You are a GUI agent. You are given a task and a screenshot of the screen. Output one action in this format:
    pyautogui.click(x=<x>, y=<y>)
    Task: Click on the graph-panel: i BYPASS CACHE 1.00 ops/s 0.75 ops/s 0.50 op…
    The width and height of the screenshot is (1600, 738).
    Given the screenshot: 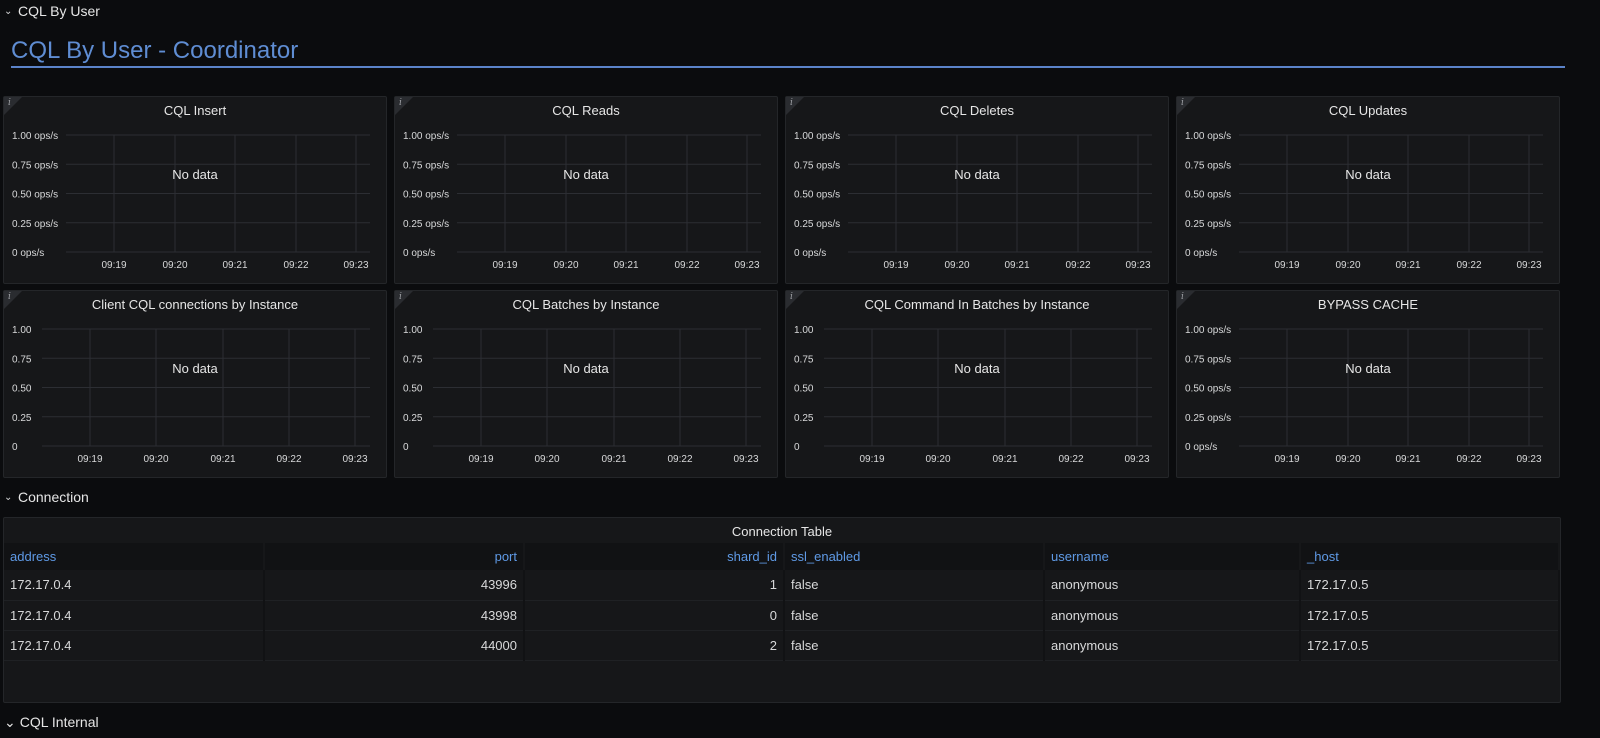 What is the action you would take?
    pyautogui.click(x=1368, y=384)
    